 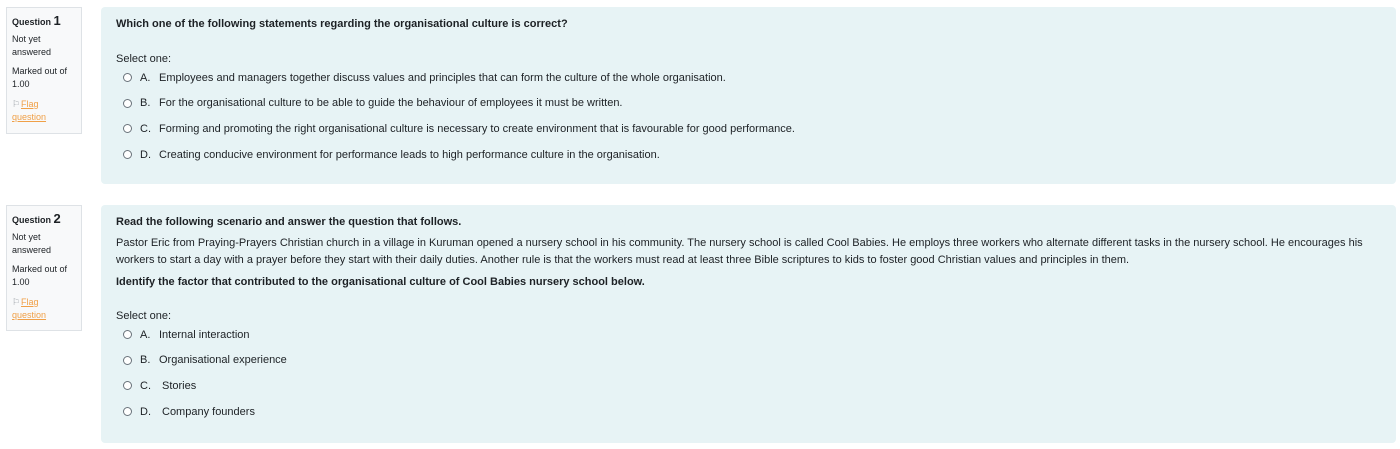 What do you see at coordinates (57, 20) in the screenshot?
I see `question-number-value: 1` at bounding box center [57, 20].